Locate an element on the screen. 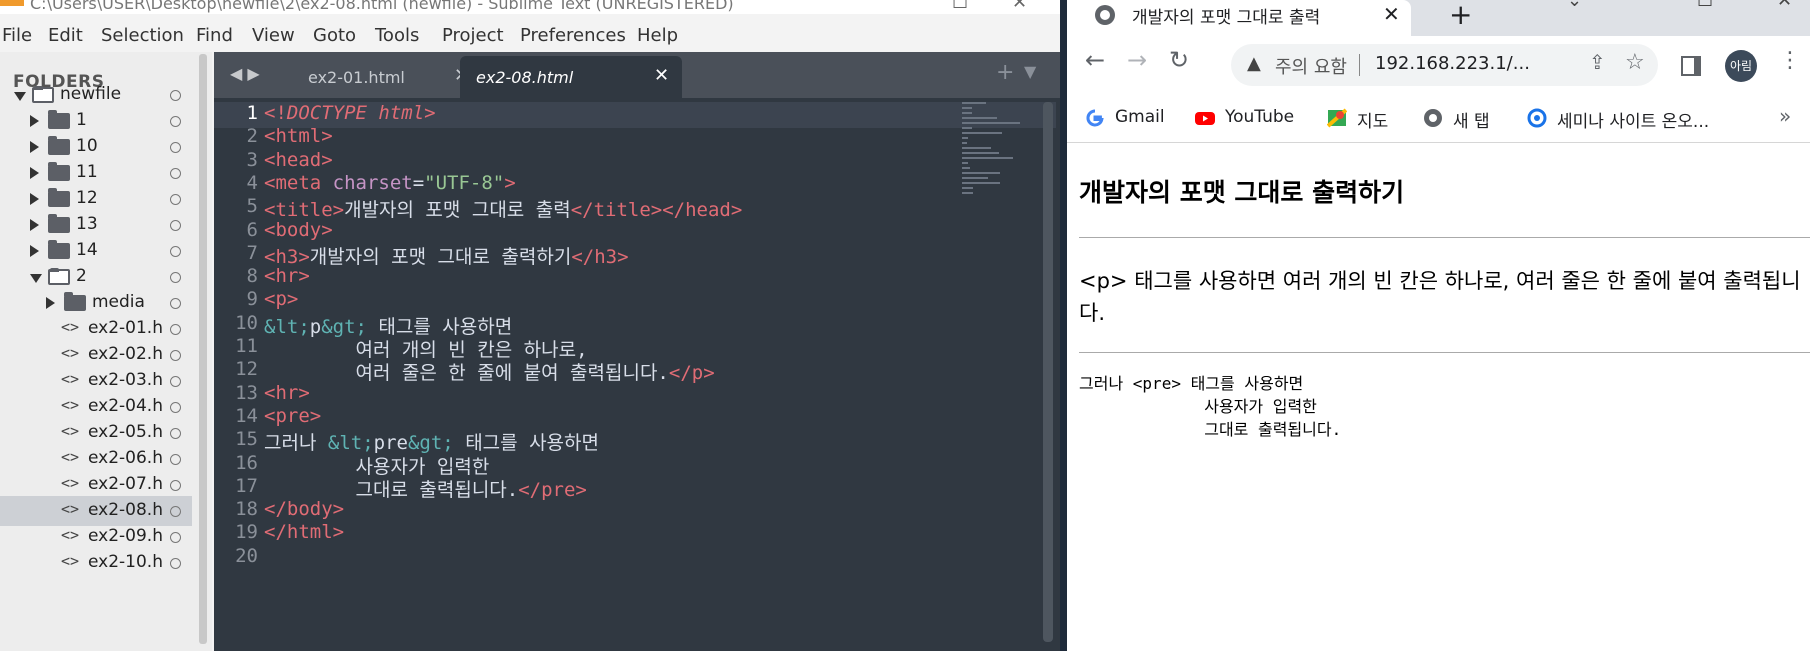  menu-help: Help is located at coordinates (657, 35).